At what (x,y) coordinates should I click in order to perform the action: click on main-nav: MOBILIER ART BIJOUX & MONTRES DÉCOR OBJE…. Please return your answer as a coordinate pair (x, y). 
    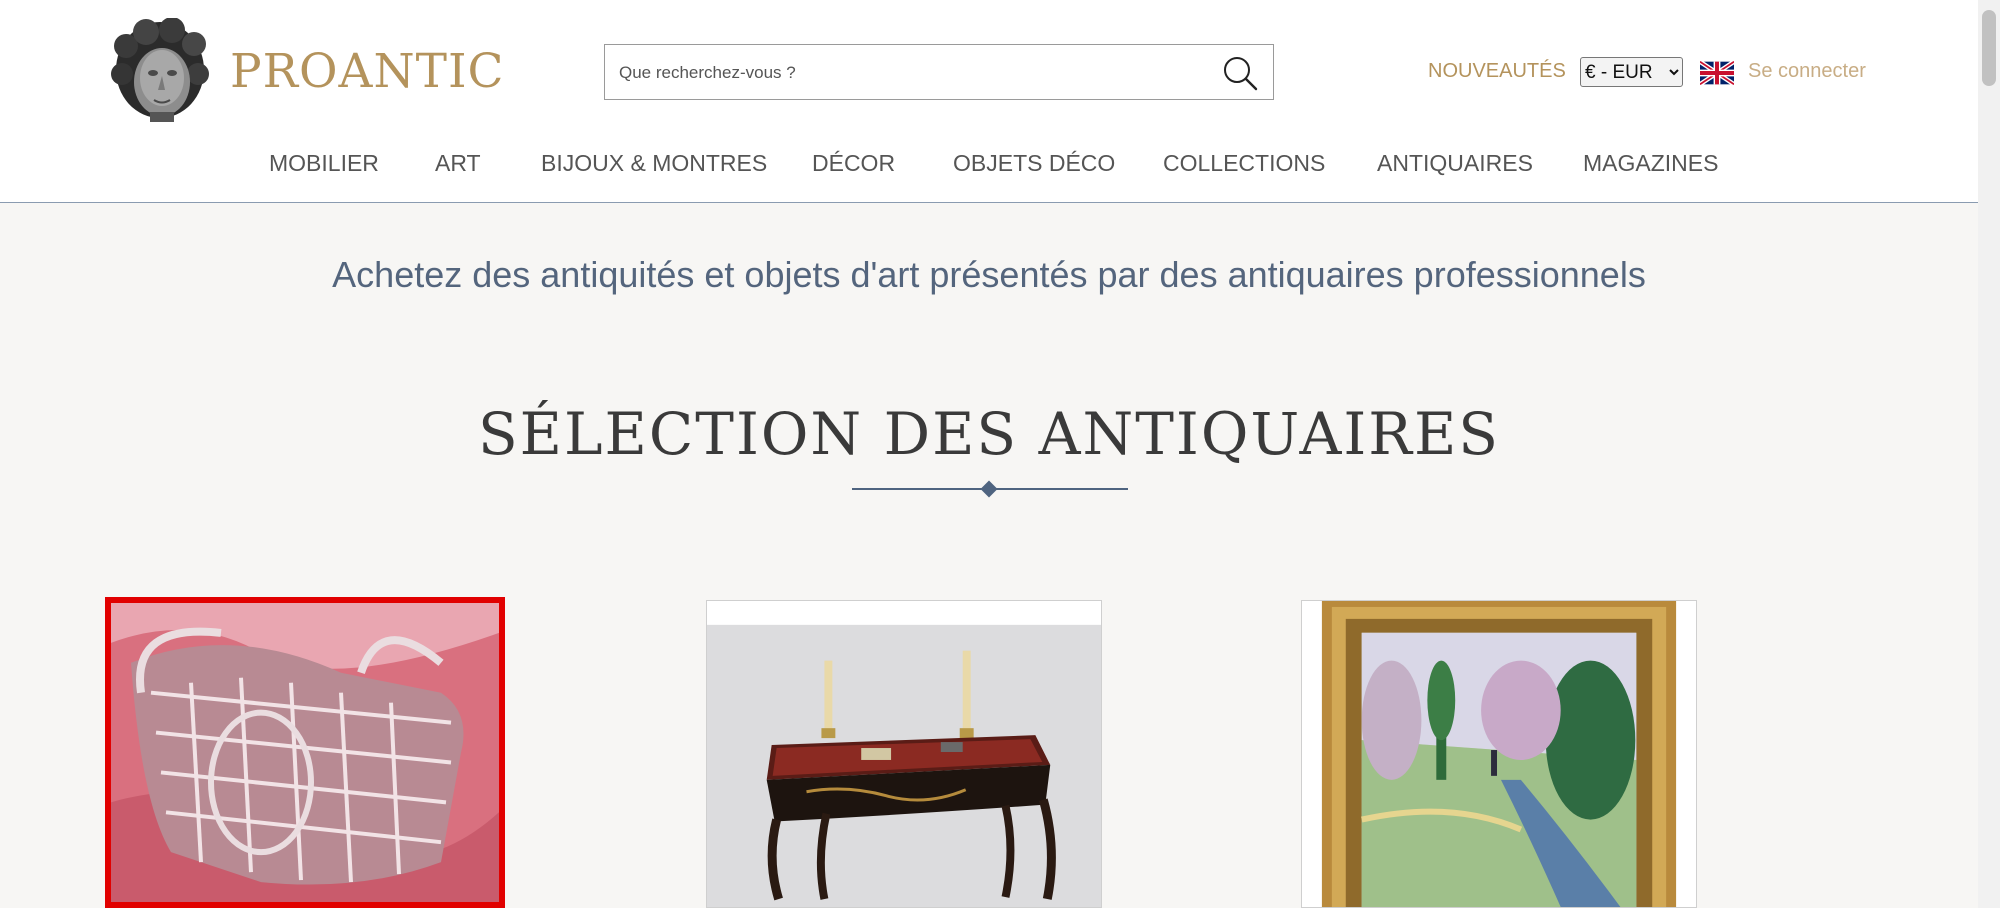
    Looking at the image, I should click on (989, 165).